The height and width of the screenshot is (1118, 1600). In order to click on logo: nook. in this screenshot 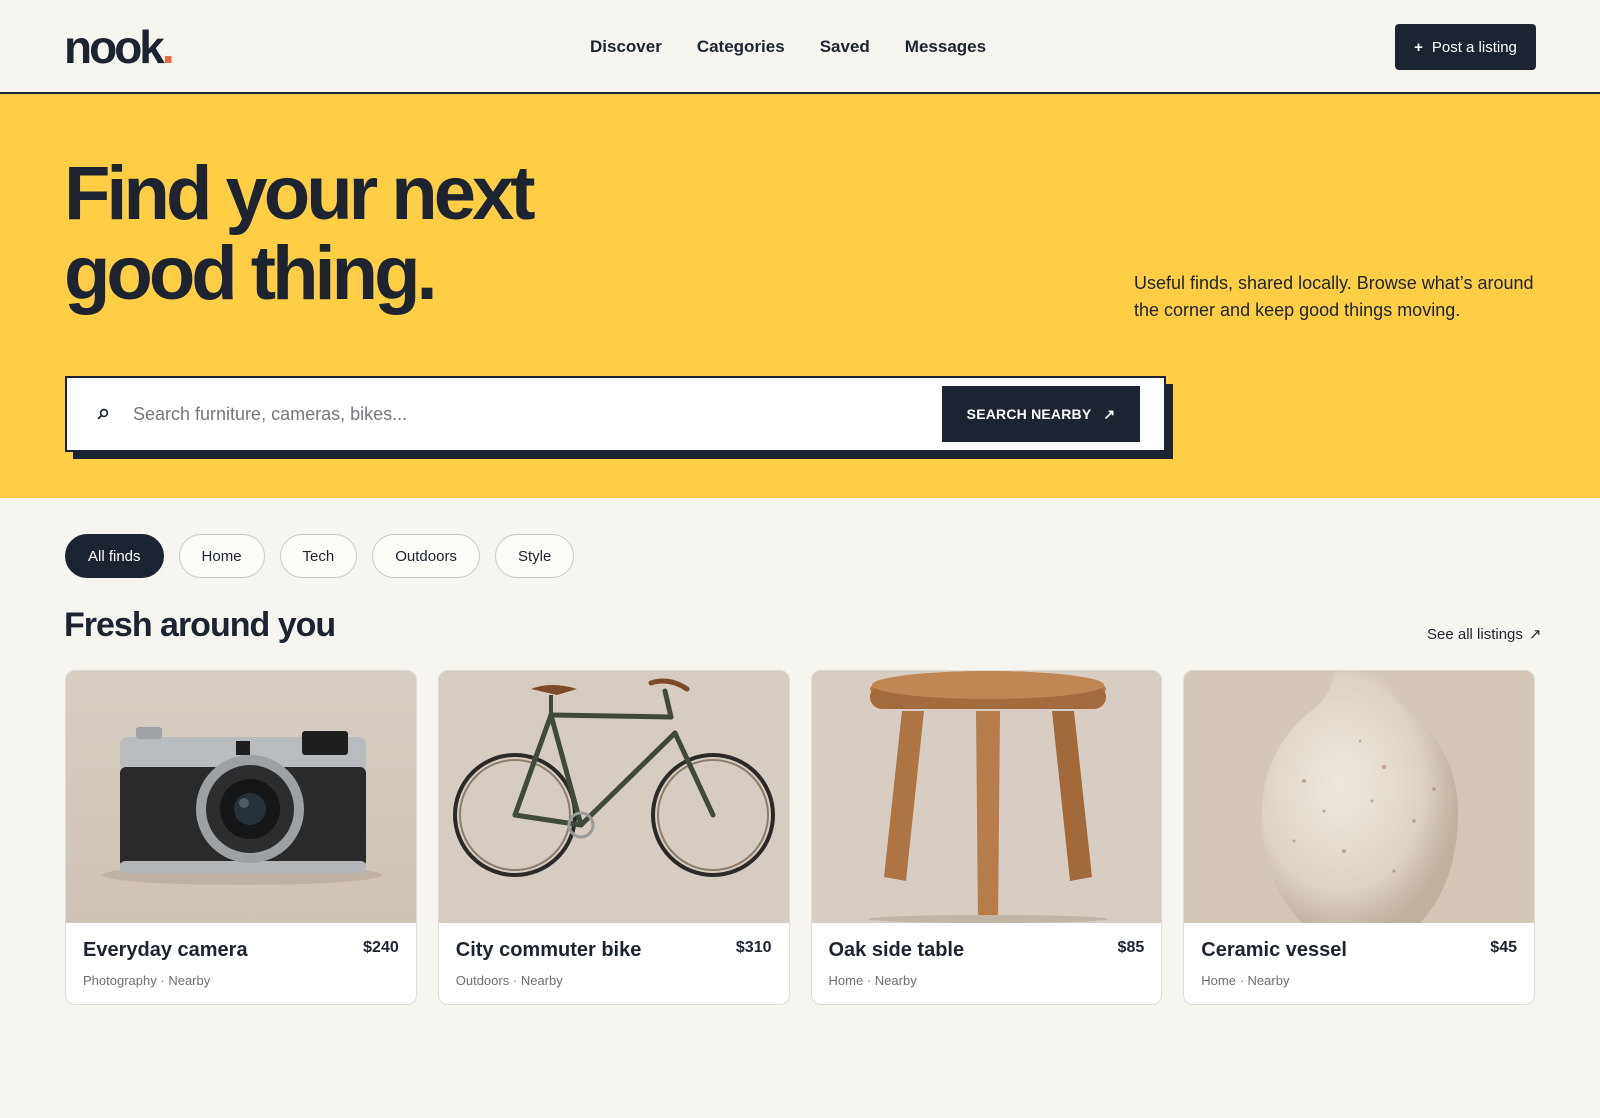, I will do `click(119, 47)`.